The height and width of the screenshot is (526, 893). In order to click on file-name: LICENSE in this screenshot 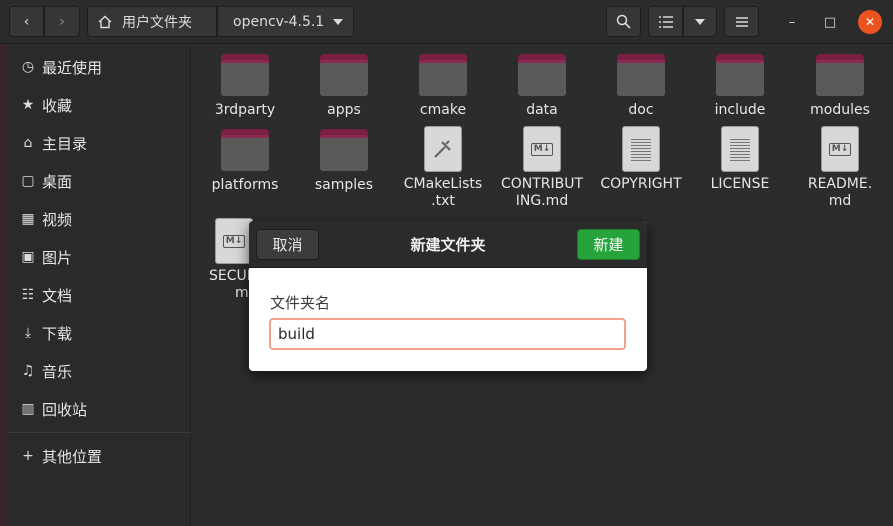, I will do `click(740, 184)`.